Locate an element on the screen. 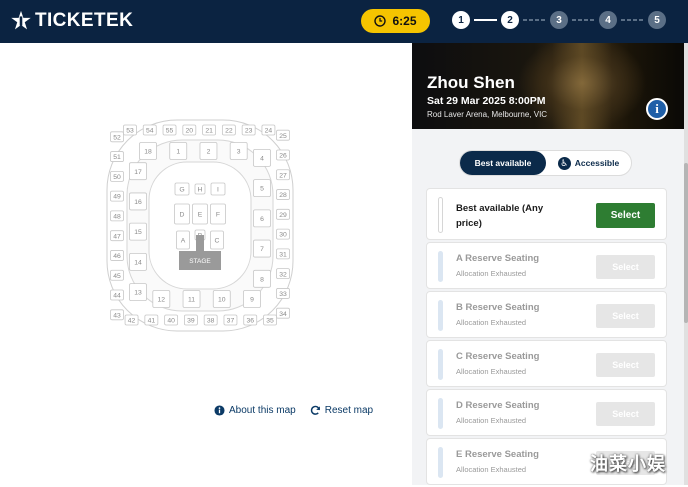 The image size is (688, 487). seat-section-32: 32 is located at coordinates (283, 274).